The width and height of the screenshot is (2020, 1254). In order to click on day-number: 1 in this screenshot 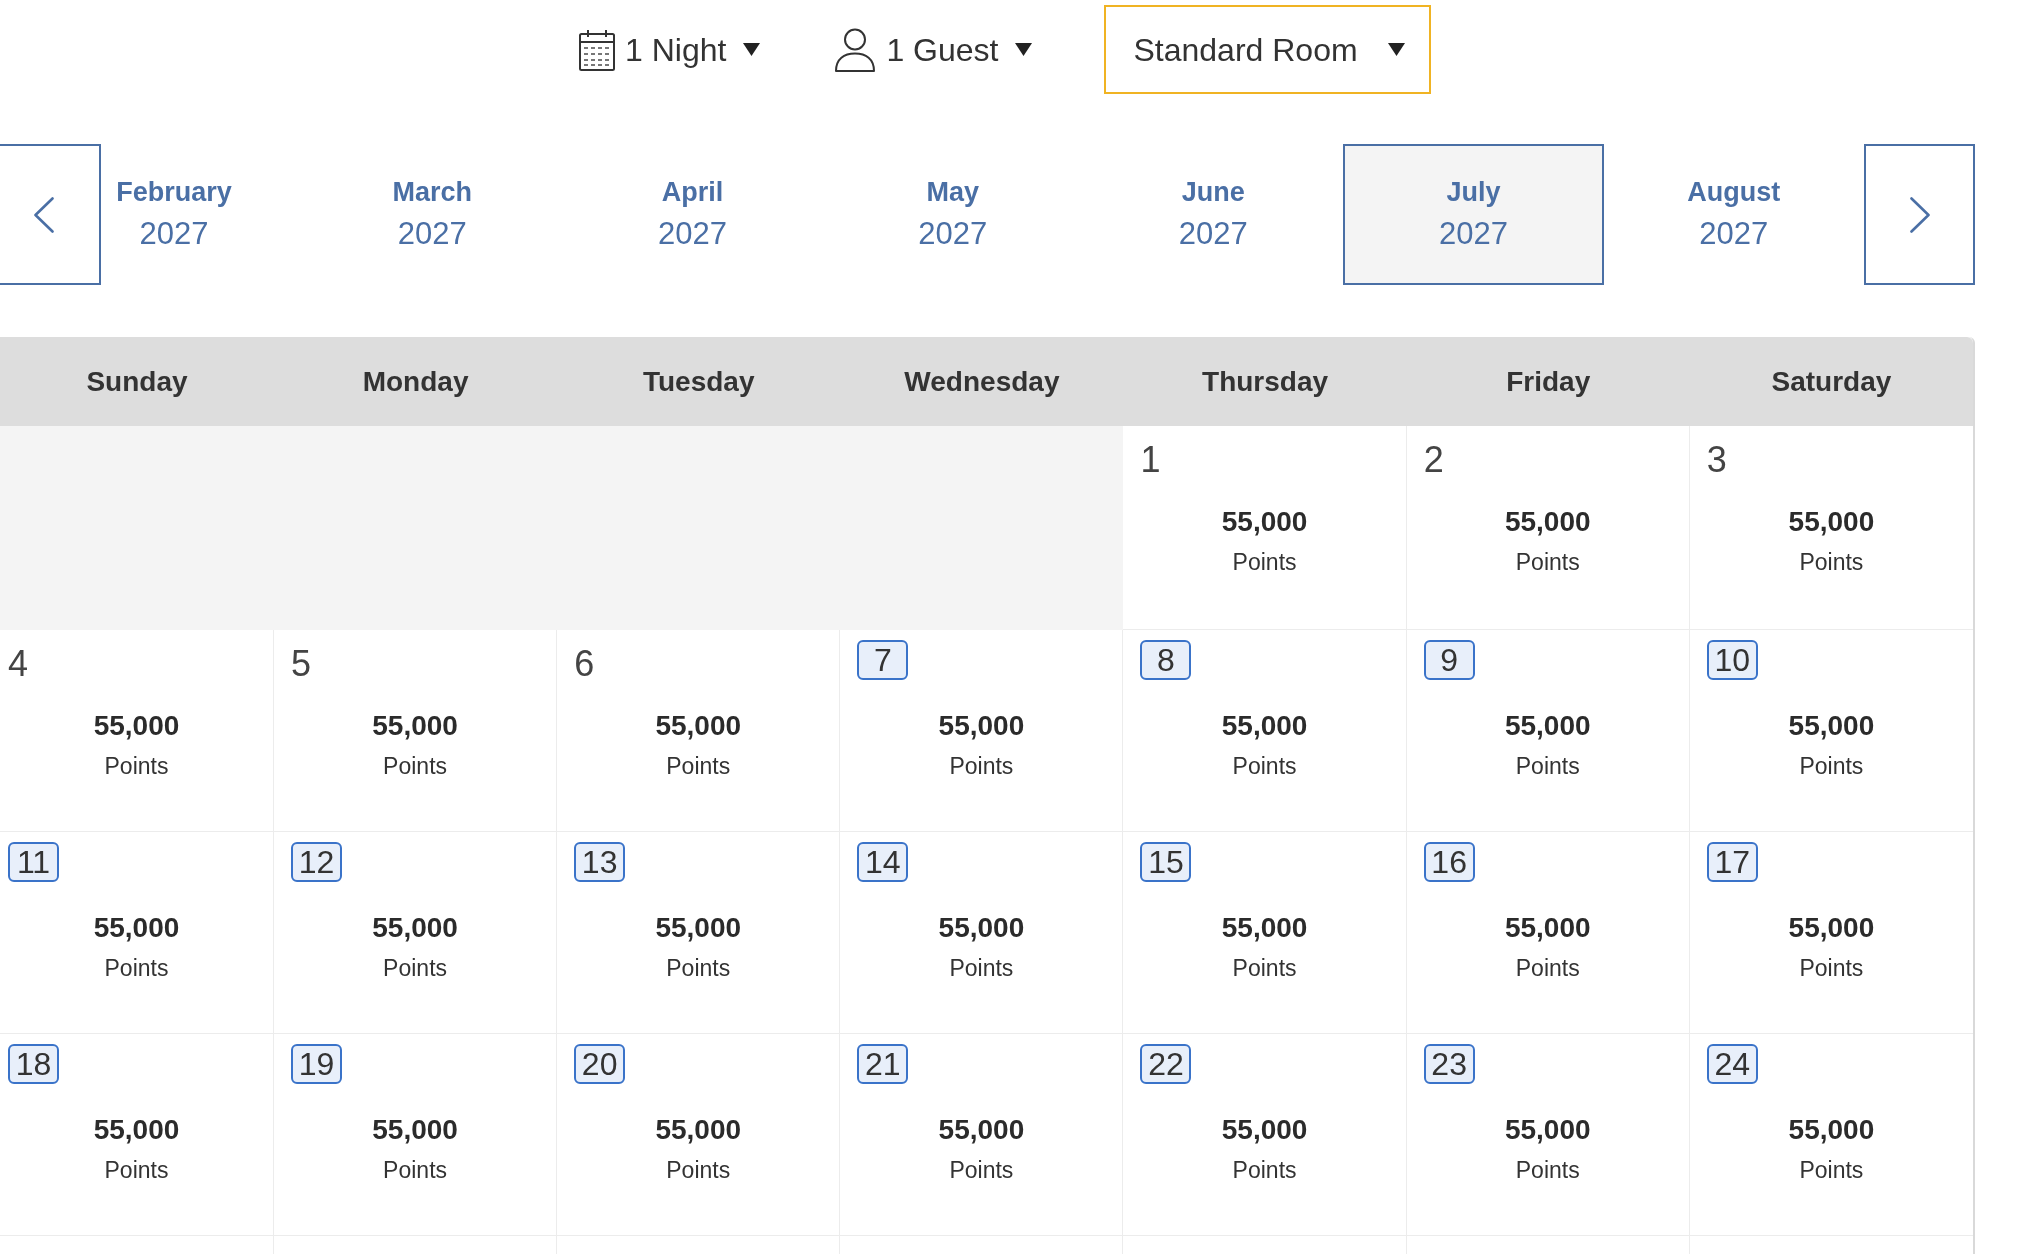, I will do `click(1150, 458)`.